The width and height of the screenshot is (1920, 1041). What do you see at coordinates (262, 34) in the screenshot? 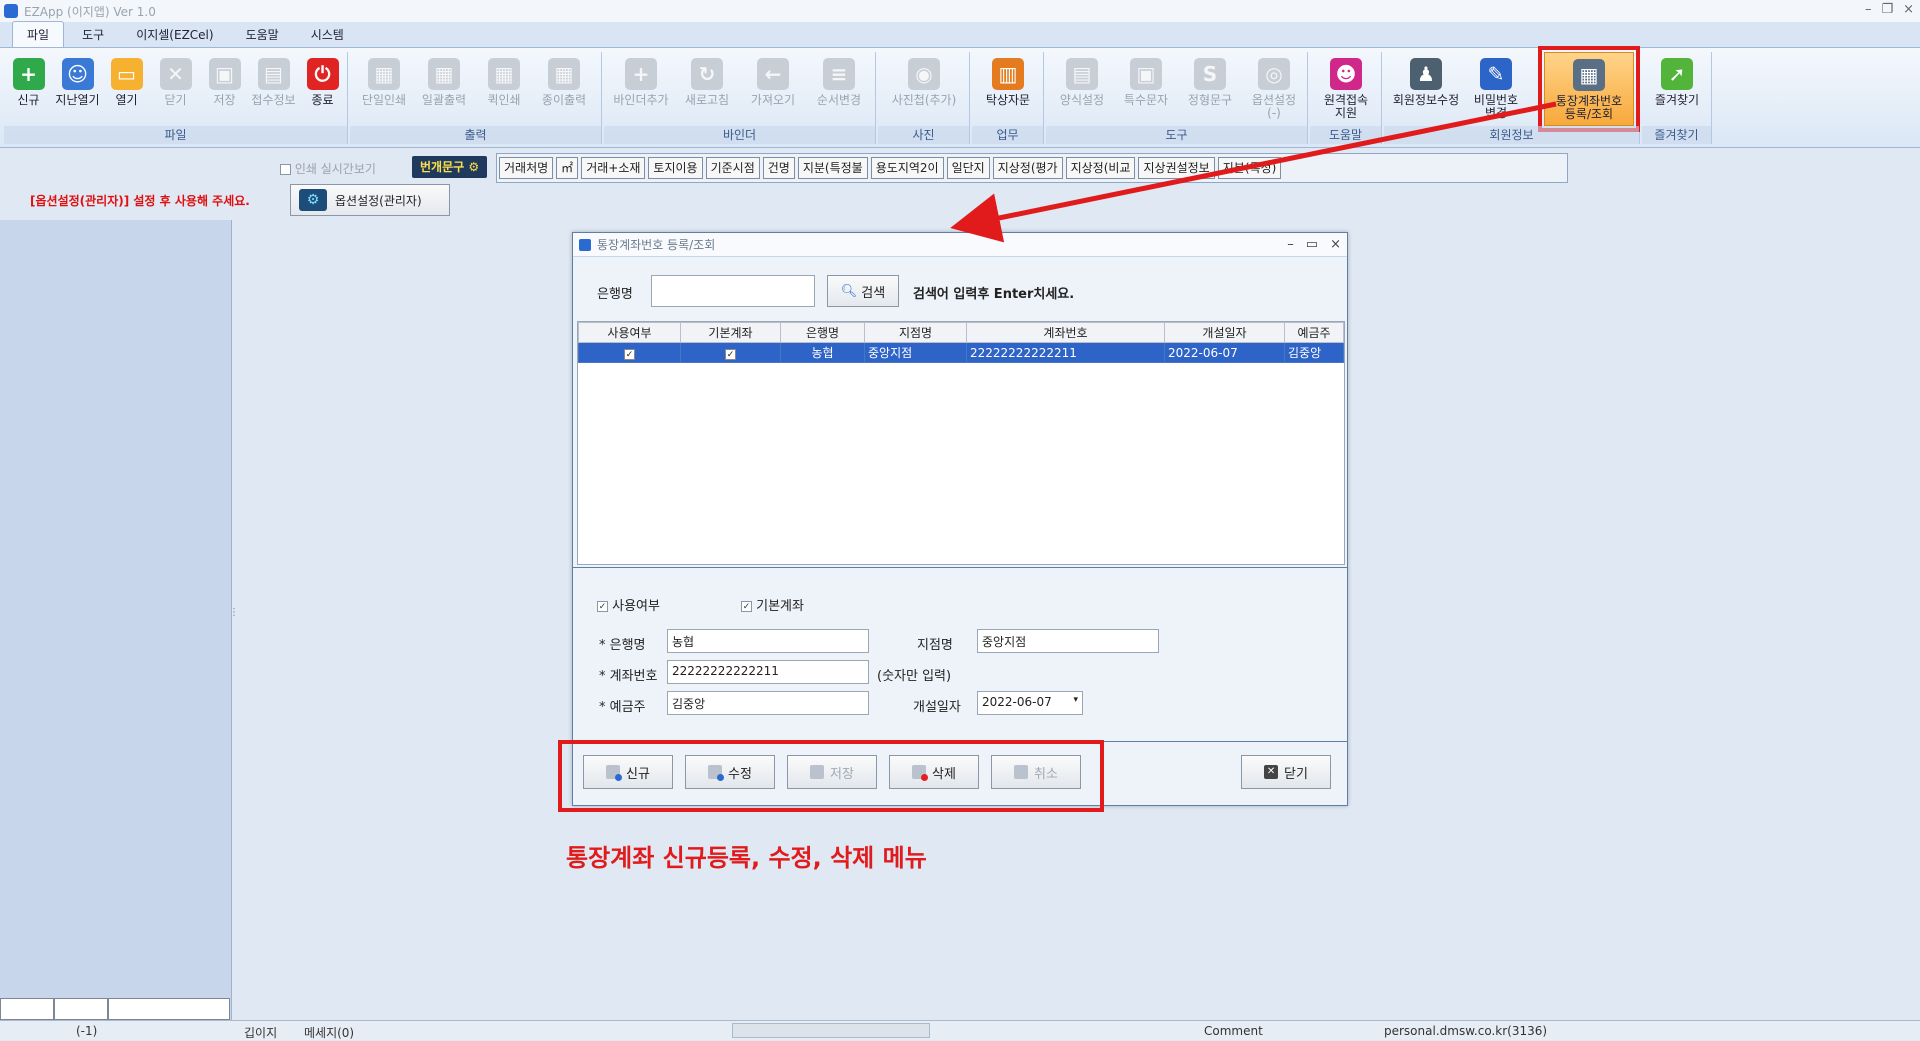
I see `tab-help: 도움말` at bounding box center [262, 34].